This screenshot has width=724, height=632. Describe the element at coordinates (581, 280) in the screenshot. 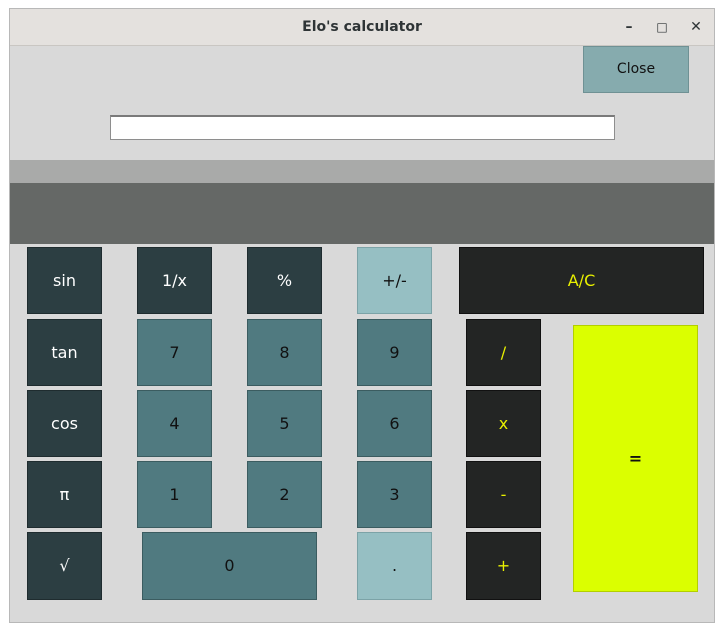

I see `clear-button: A/C` at that location.